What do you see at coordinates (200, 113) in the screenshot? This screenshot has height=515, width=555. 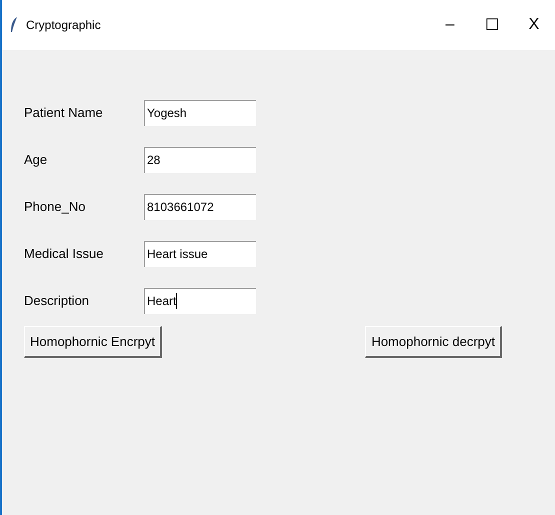 I see `input-field: Yogesh` at bounding box center [200, 113].